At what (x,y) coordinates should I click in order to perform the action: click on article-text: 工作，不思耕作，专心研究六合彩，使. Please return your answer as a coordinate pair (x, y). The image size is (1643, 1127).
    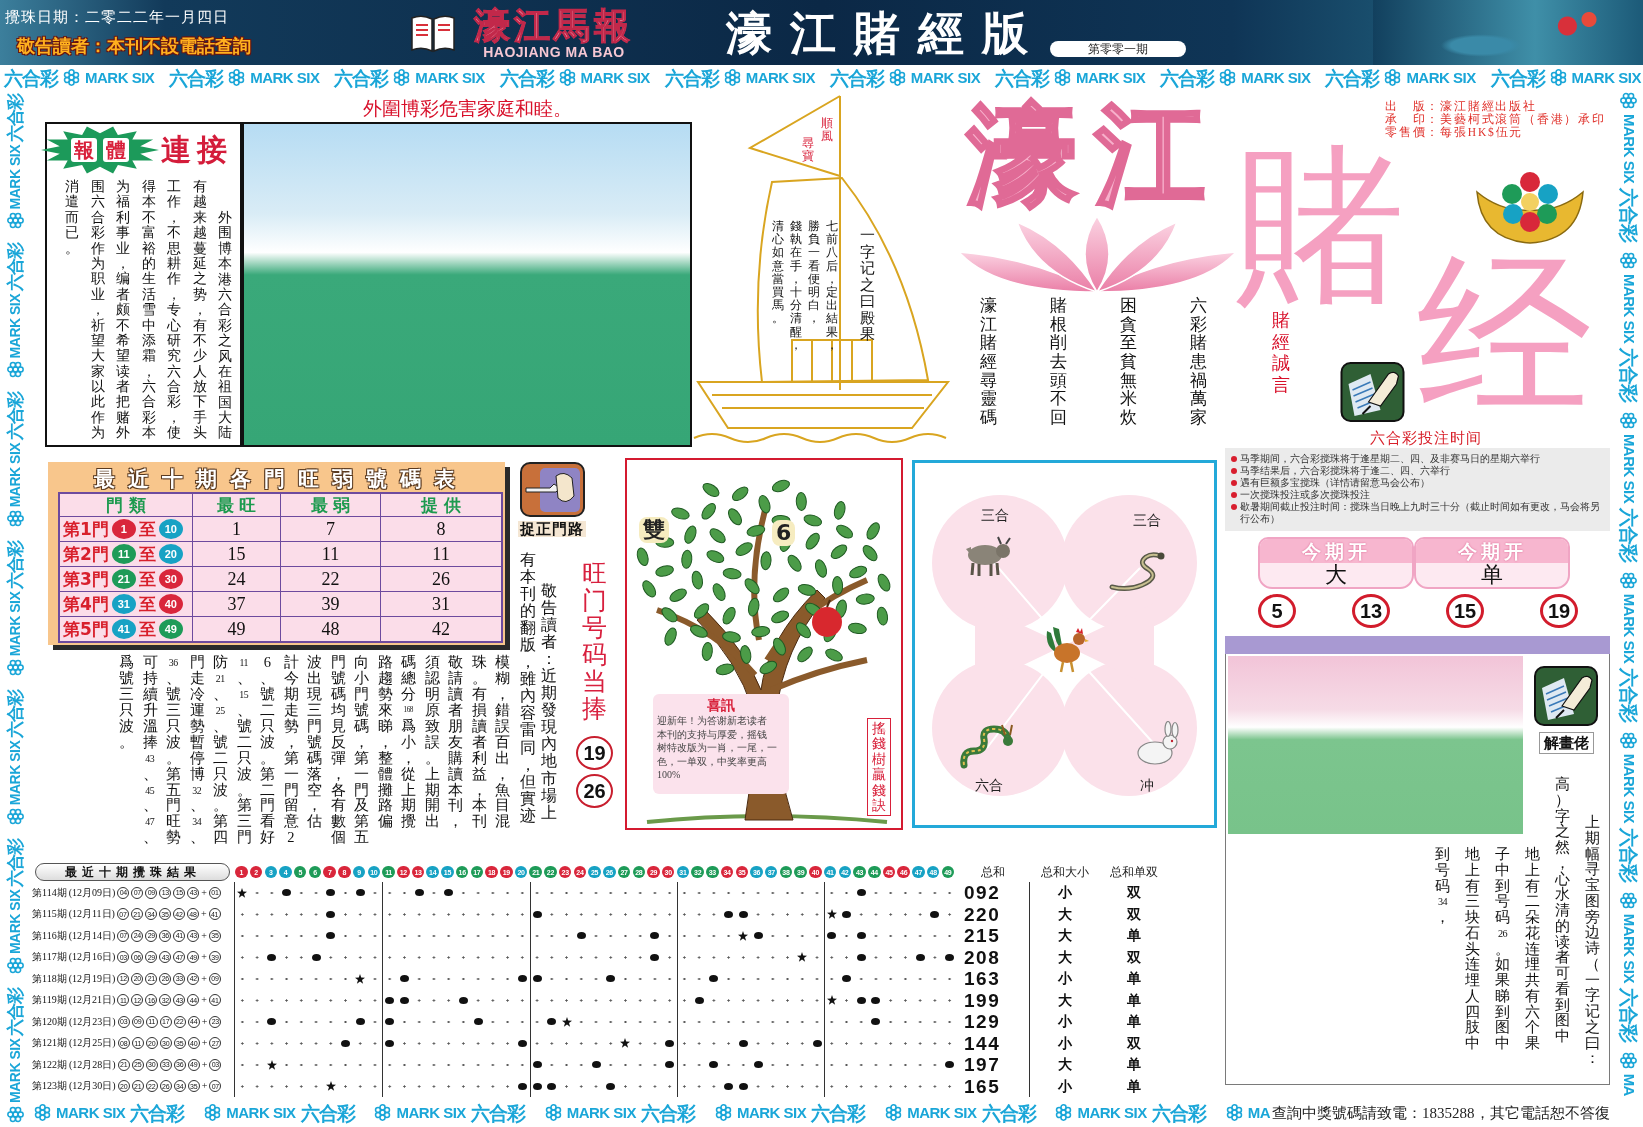
    Looking at the image, I should click on (174, 310).